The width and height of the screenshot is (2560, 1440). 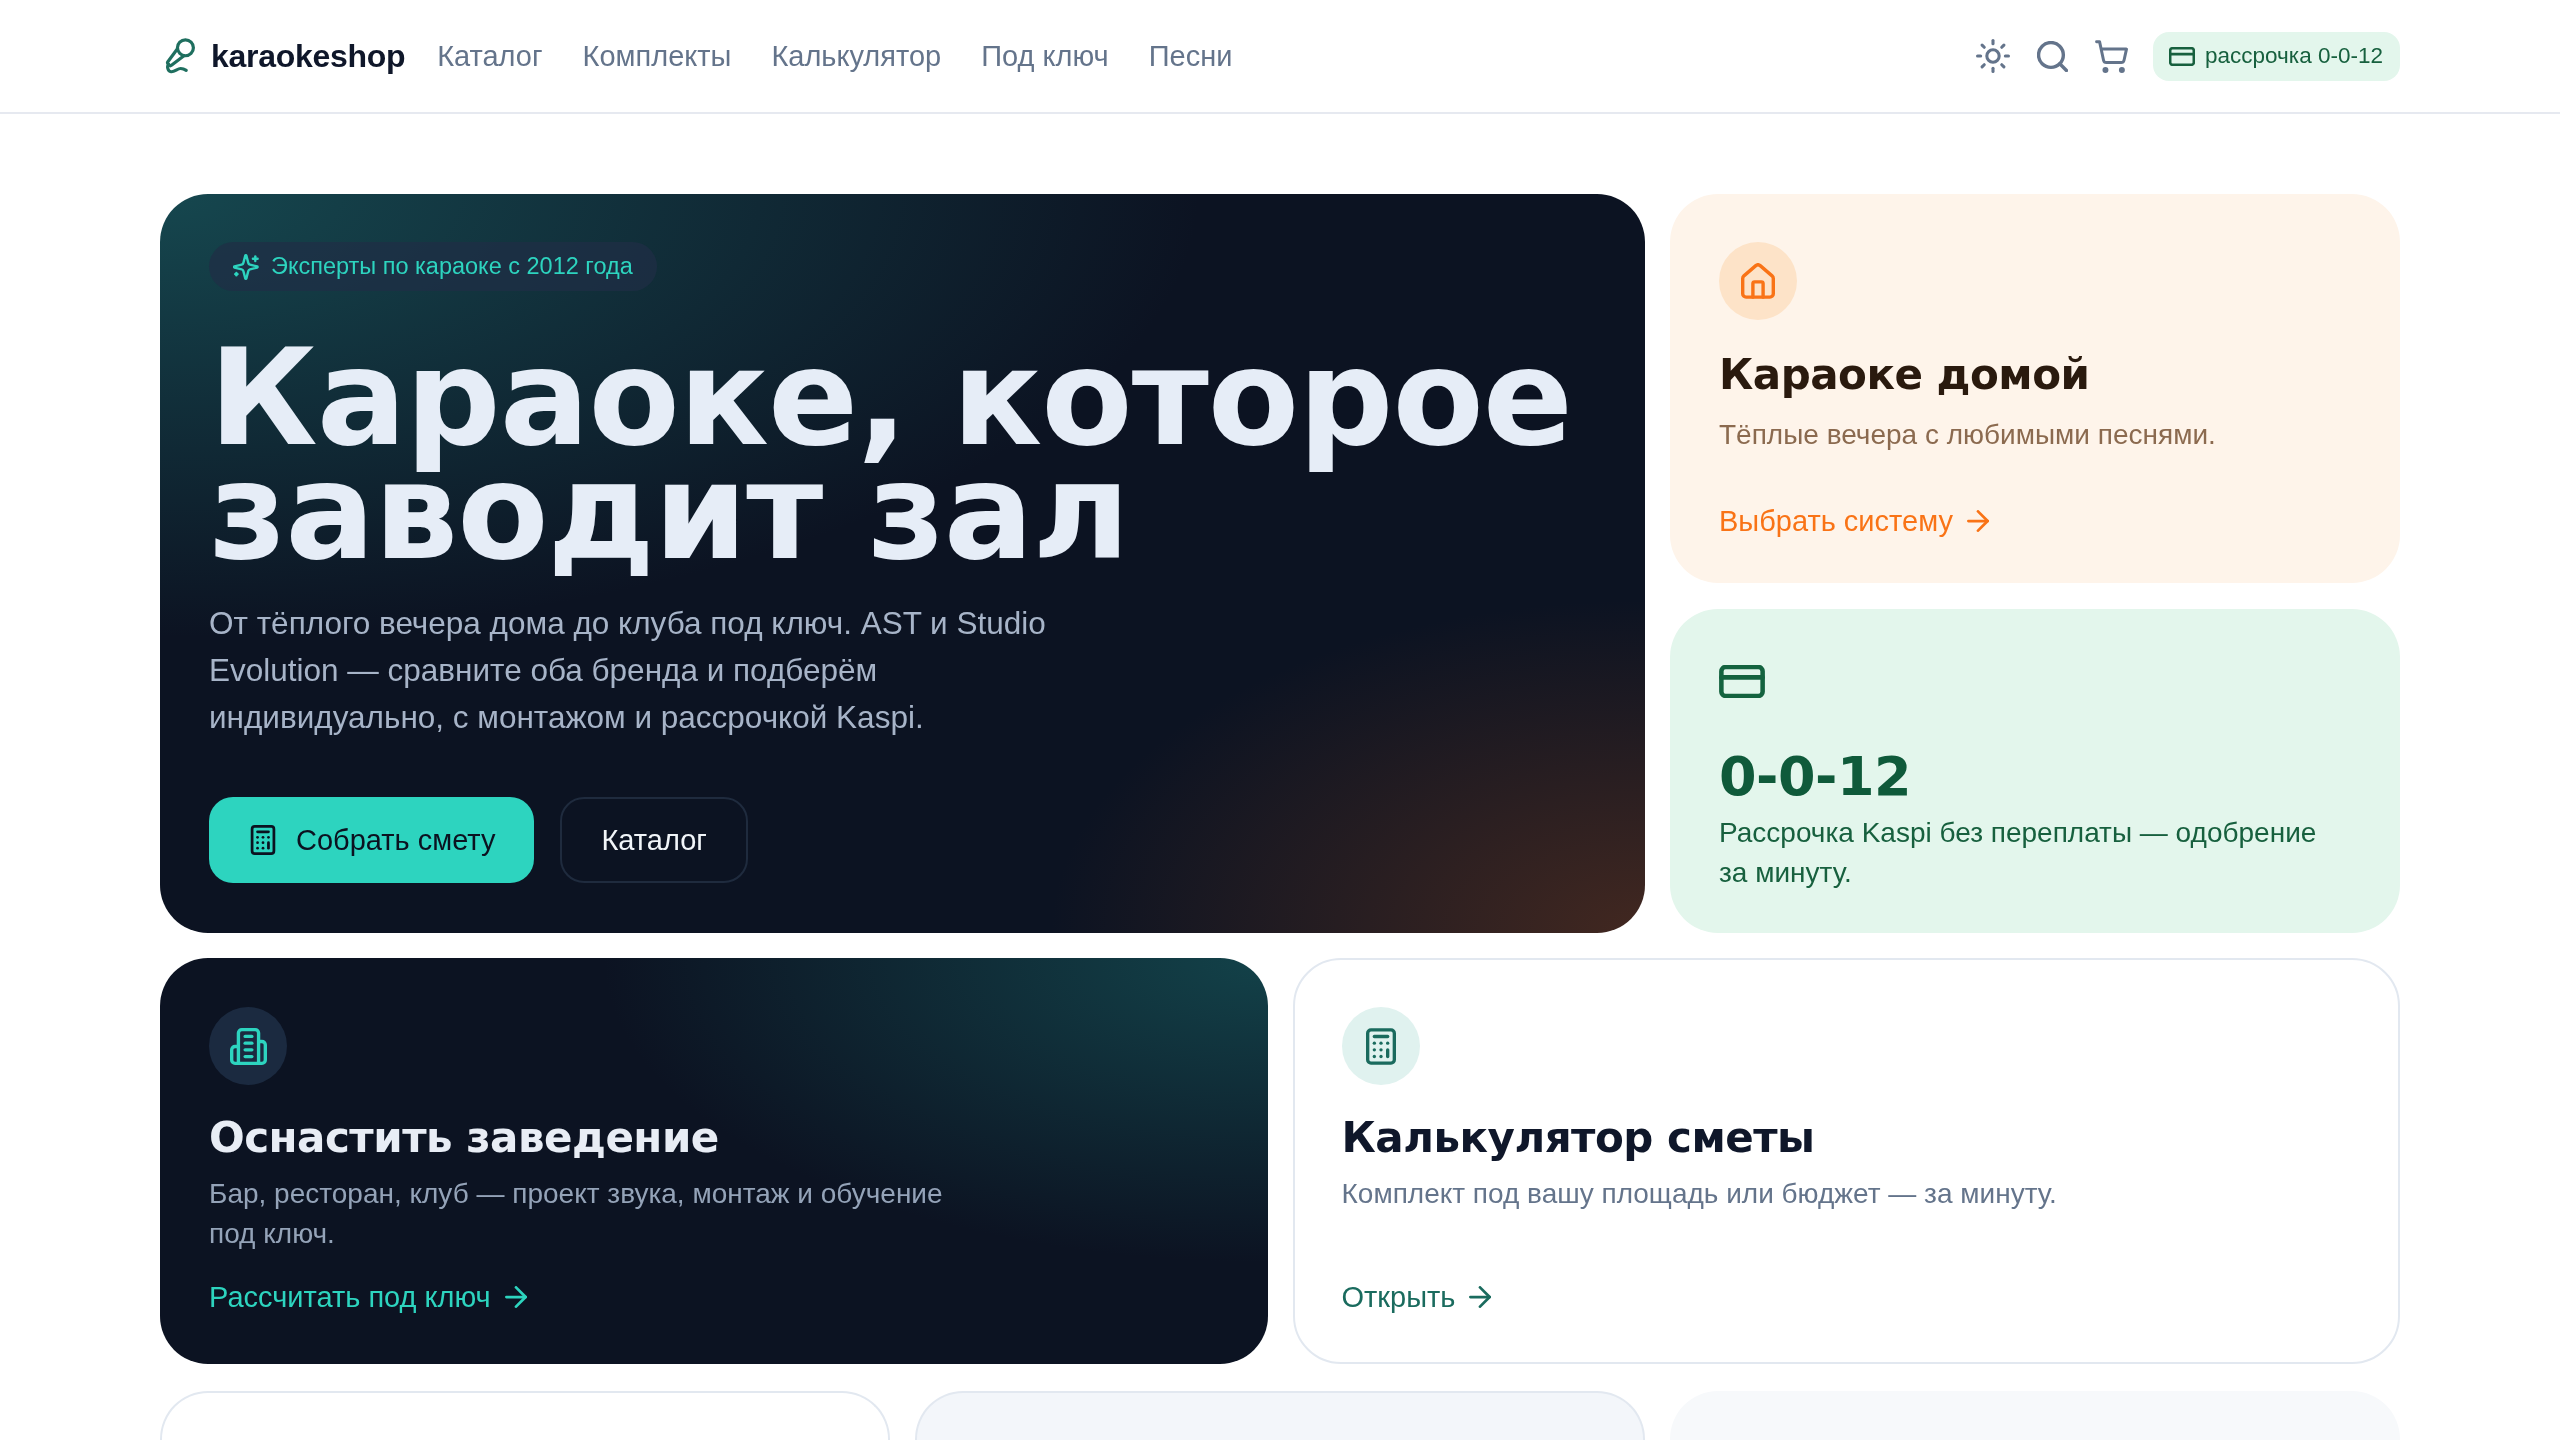 What do you see at coordinates (263, 840) in the screenshot?
I see `calculator-icon` at bounding box center [263, 840].